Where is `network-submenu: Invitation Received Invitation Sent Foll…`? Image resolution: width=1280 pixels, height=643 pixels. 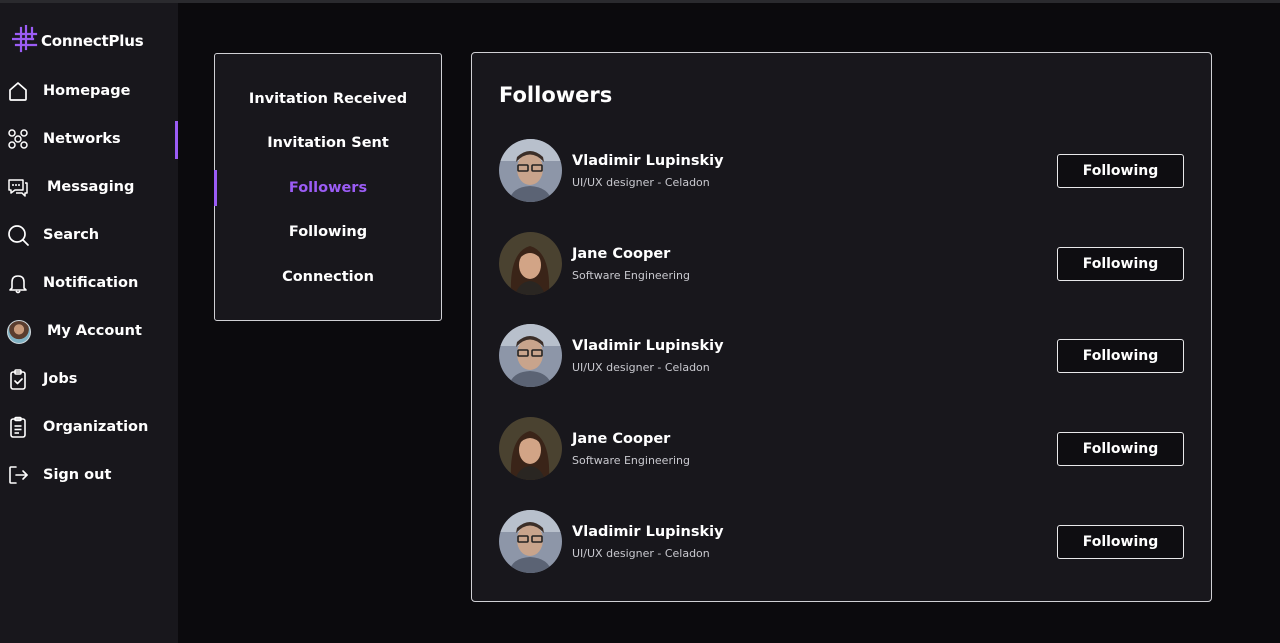
network-submenu: Invitation Received Invitation Sent Foll… is located at coordinates (327, 187).